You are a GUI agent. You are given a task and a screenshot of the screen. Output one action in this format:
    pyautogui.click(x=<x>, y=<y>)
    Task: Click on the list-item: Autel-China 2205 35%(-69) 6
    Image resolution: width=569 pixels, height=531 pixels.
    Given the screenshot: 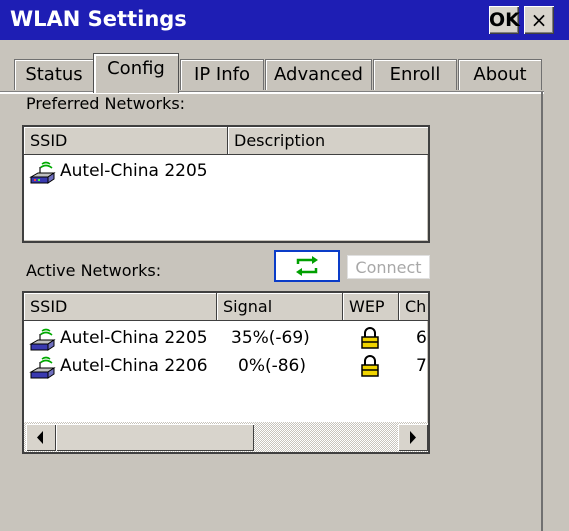 What is the action you would take?
    pyautogui.click(x=226, y=338)
    